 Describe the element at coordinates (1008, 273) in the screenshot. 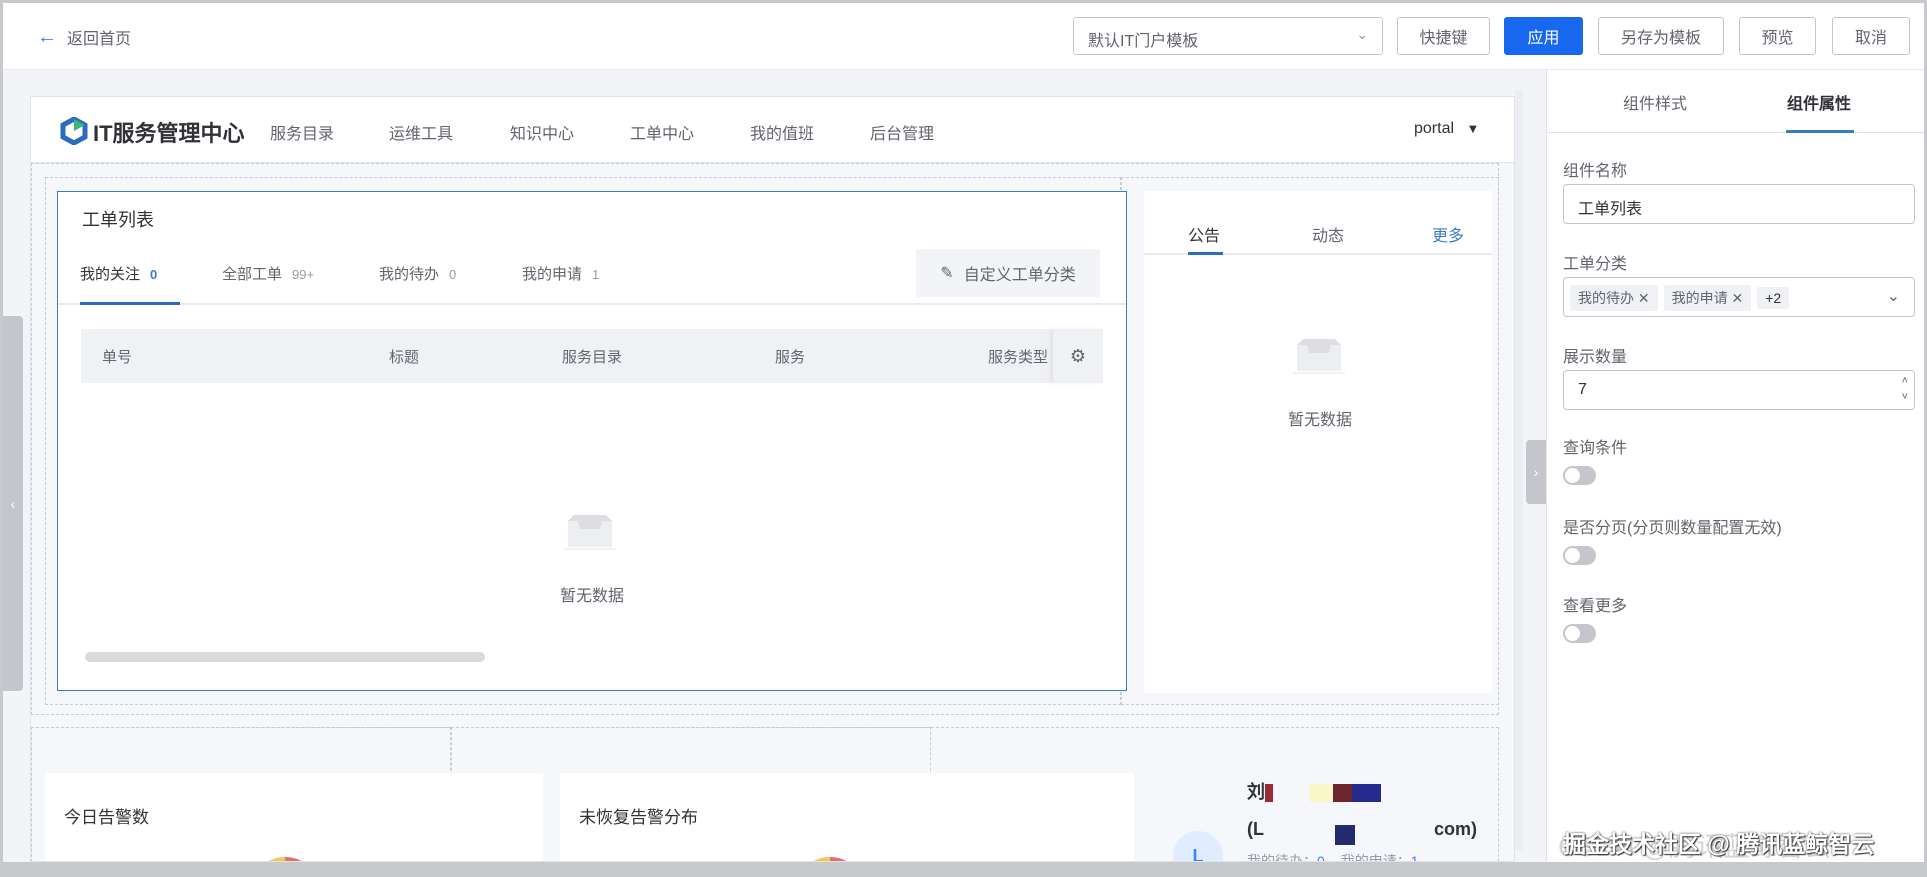

I see `custom-category-button: ✎ 自定义工单分类` at that location.